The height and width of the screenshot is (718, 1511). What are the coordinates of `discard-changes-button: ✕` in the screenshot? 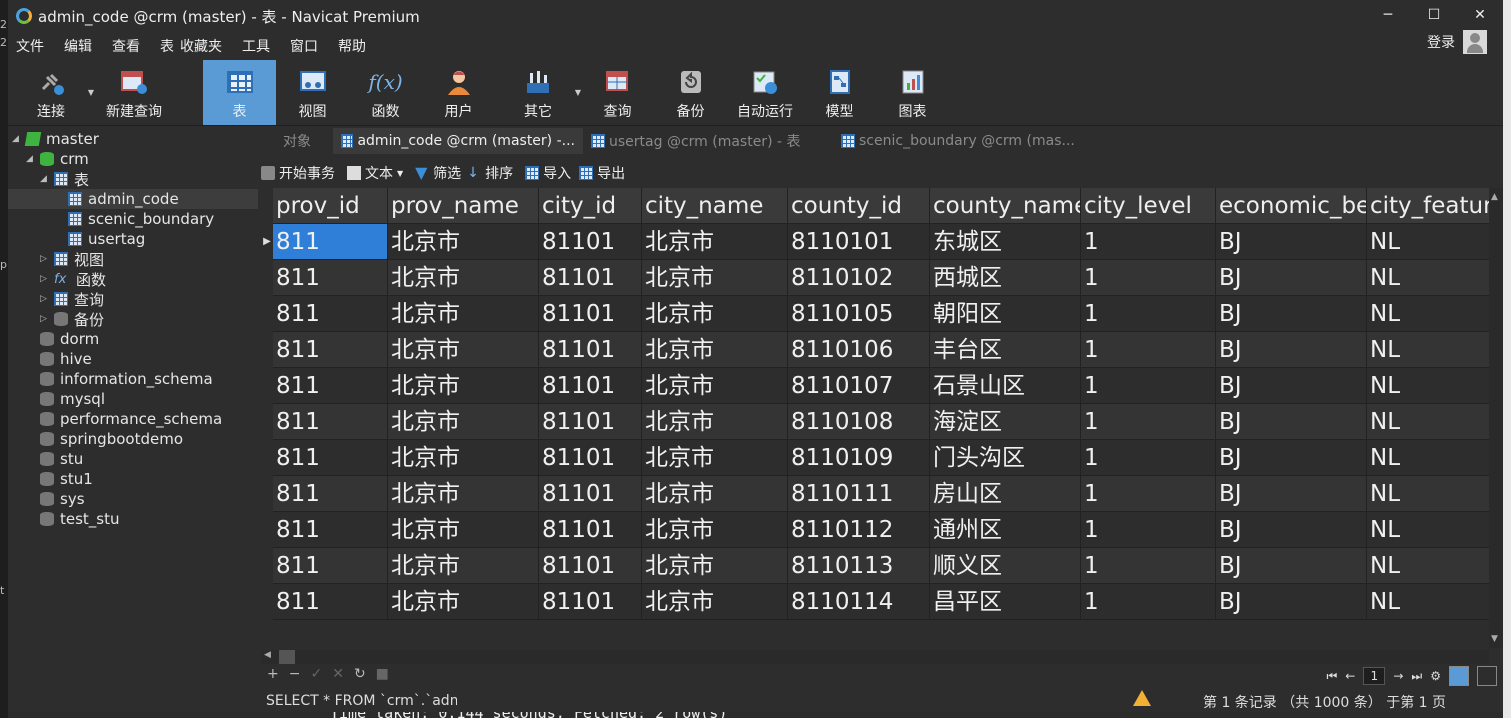 It's located at (338, 674).